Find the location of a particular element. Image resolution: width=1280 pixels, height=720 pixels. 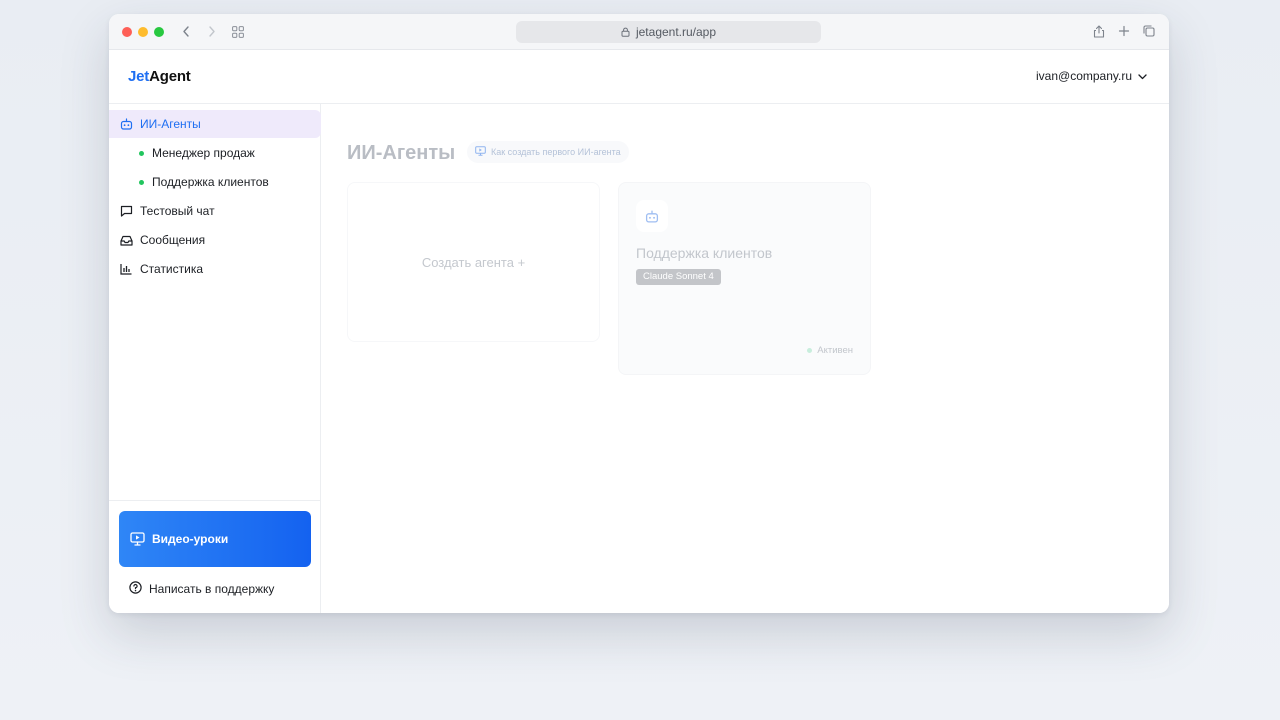

agent-name: Поддержка клиентов is located at coordinates (704, 253).